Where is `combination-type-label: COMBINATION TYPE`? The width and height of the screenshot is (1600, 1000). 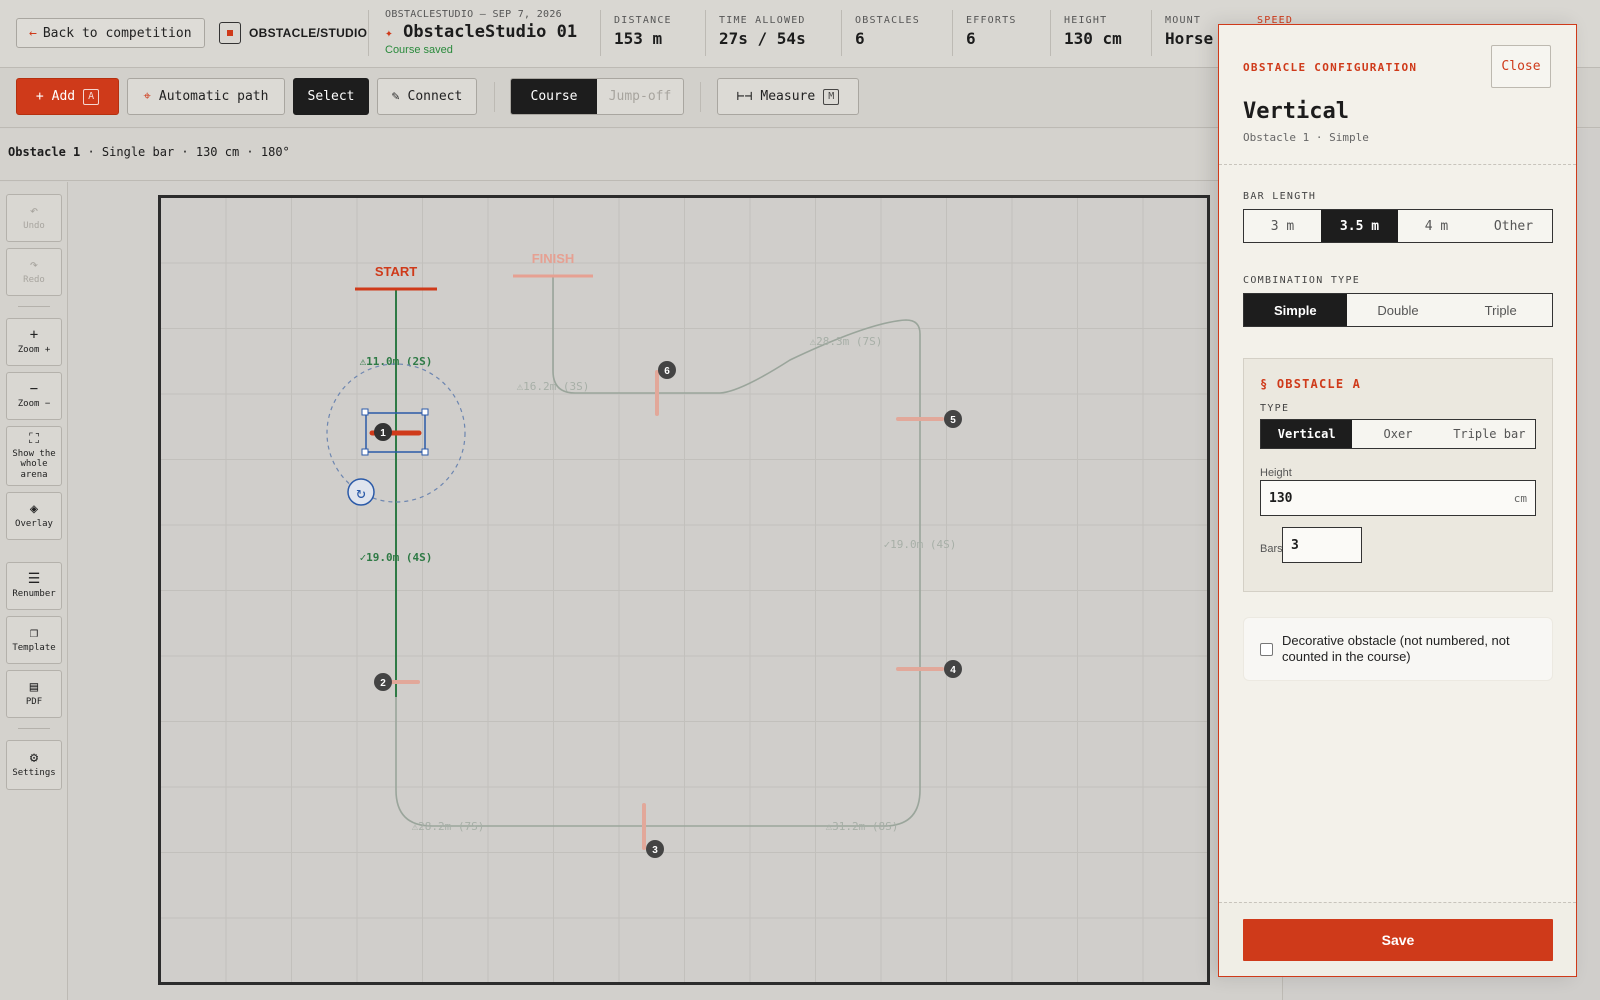 combination-type-label: COMBINATION TYPE is located at coordinates (1302, 280).